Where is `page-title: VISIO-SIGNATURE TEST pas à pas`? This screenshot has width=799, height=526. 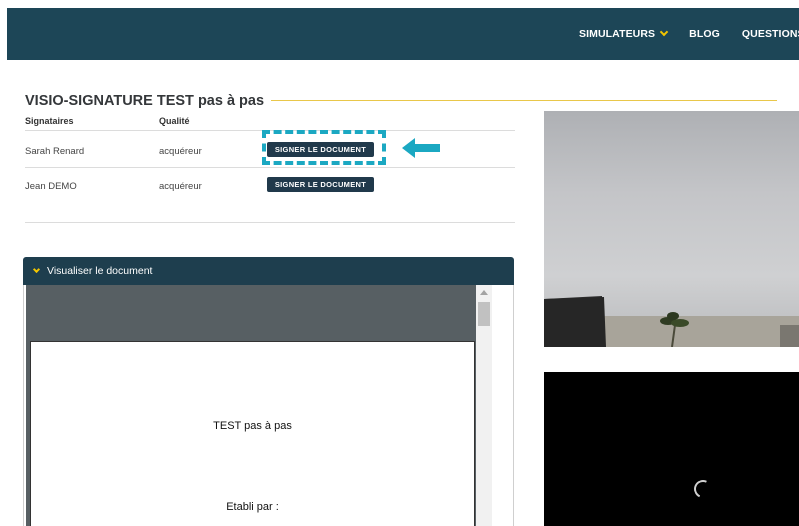
page-title: VISIO-SIGNATURE TEST pas à pas is located at coordinates (145, 101).